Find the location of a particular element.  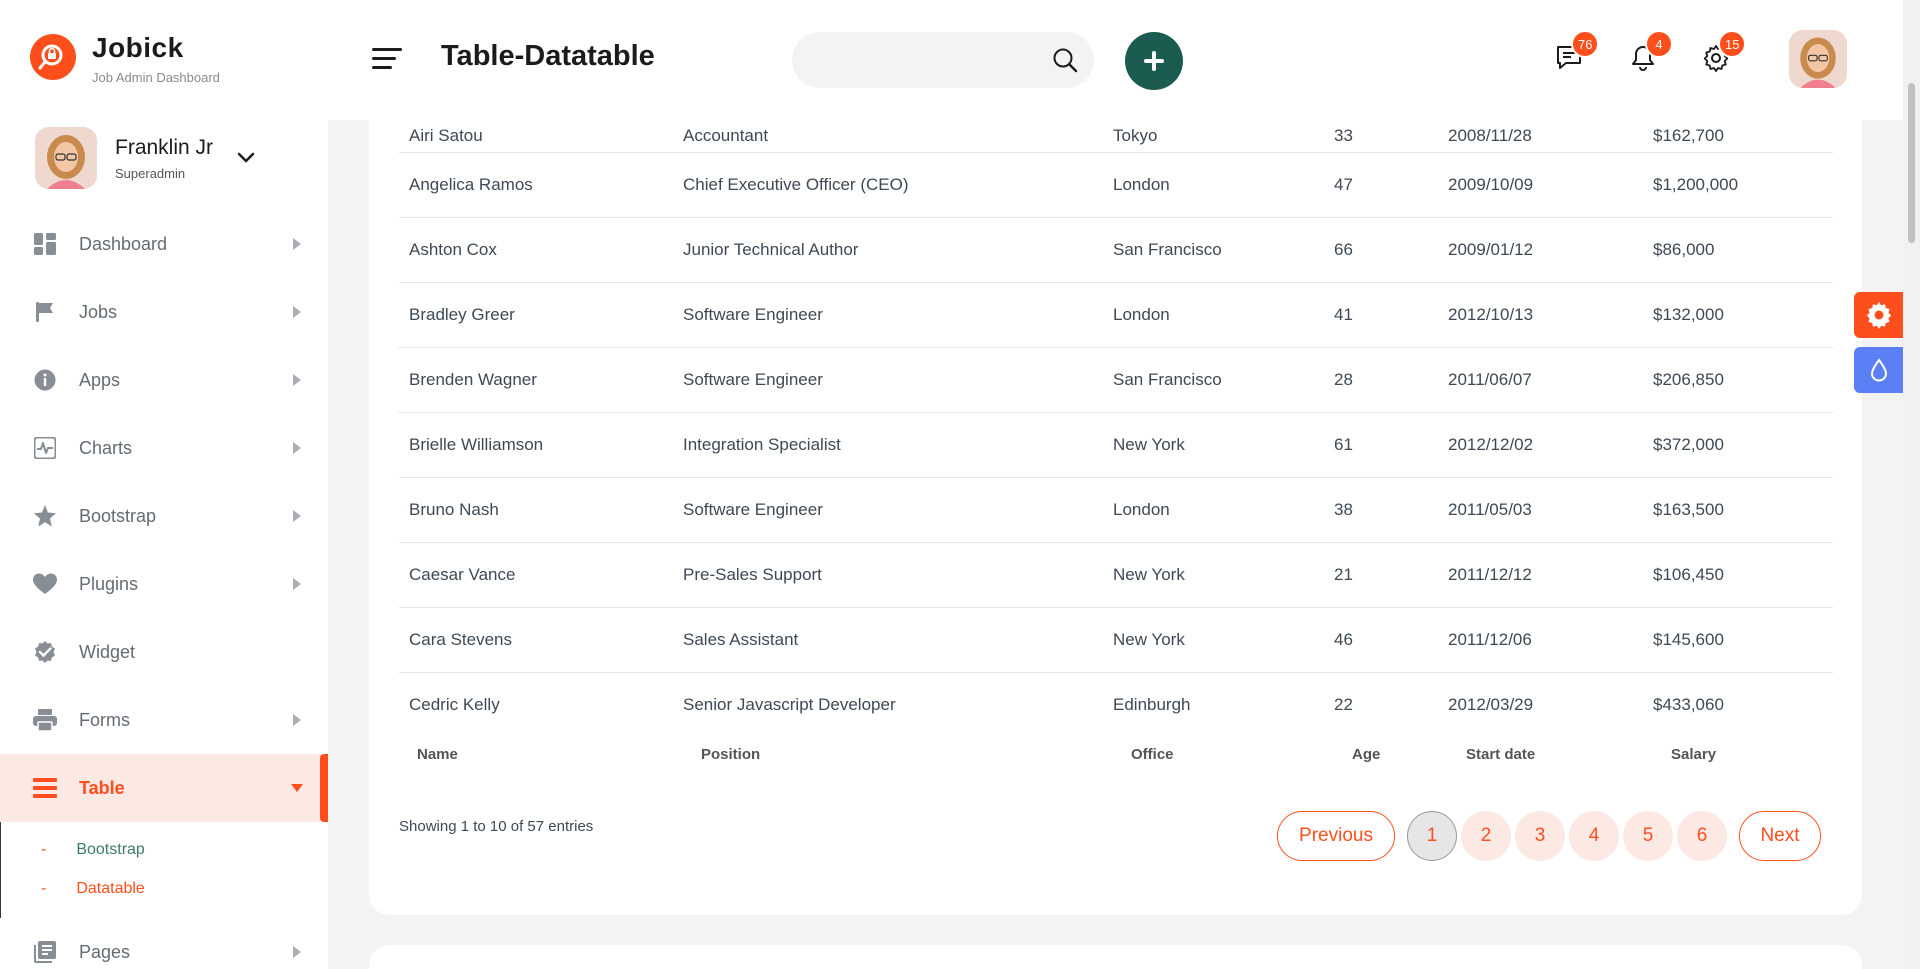

table-submenu: - Bootstrap - Datatable is located at coordinates (164, 870).